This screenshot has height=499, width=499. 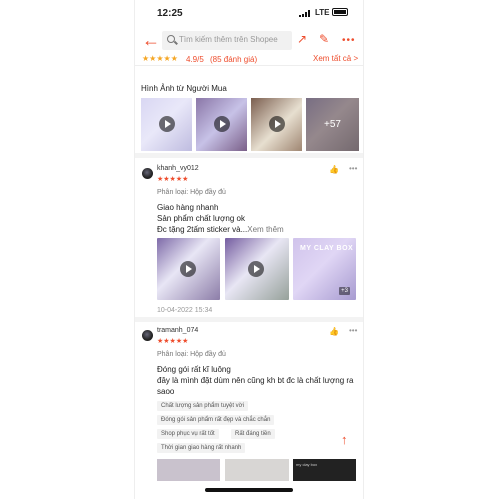 I want to click on review-tag: Rất đáng tiền, so click(x=253, y=434).